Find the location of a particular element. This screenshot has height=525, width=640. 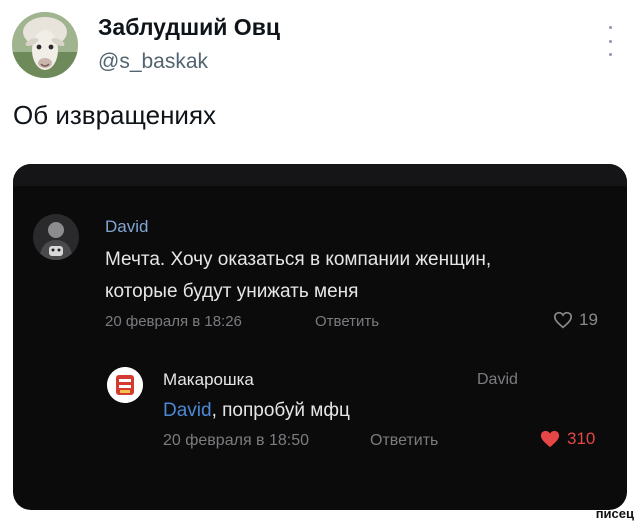

comment-text: David, попробуй мфц is located at coordinates (256, 411).